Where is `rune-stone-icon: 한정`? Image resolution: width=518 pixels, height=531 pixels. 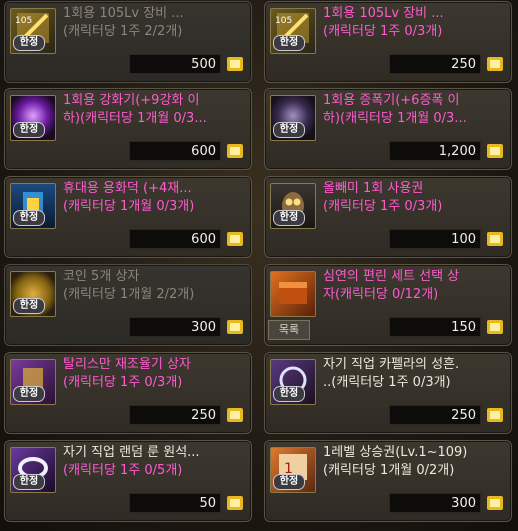 rune-stone-icon: 한정 is located at coordinates (33, 470).